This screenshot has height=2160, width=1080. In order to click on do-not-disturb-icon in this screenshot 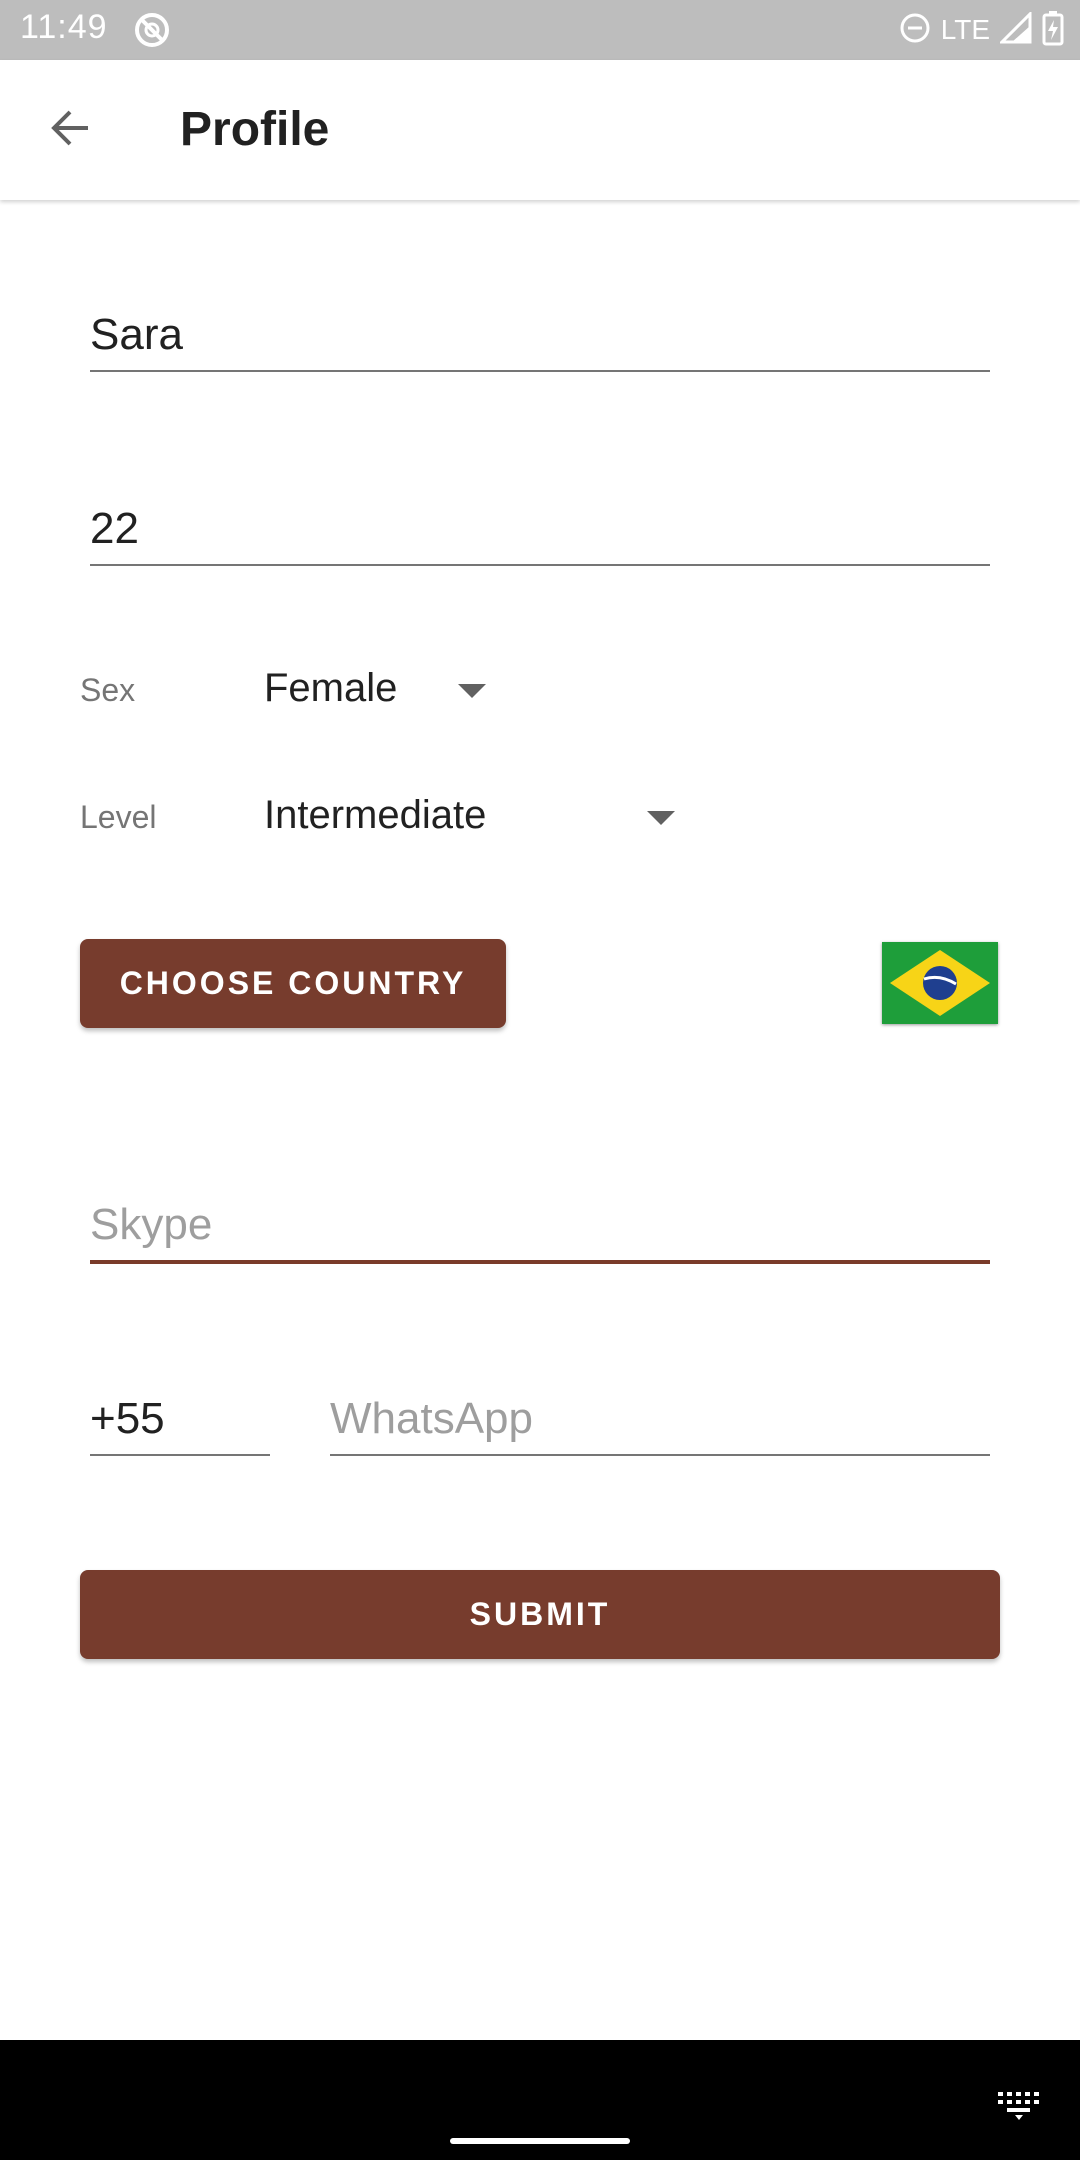, I will do `click(915, 30)`.